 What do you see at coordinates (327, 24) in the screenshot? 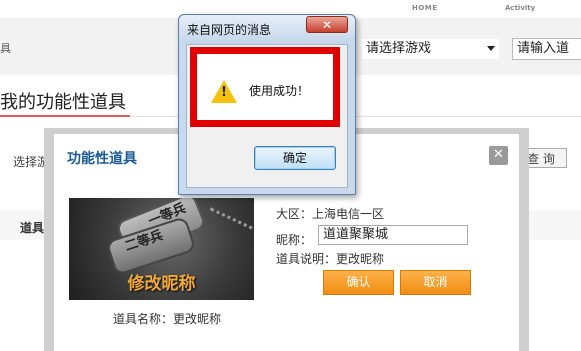
I see `alert-close-icon: ✕` at bounding box center [327, 24].